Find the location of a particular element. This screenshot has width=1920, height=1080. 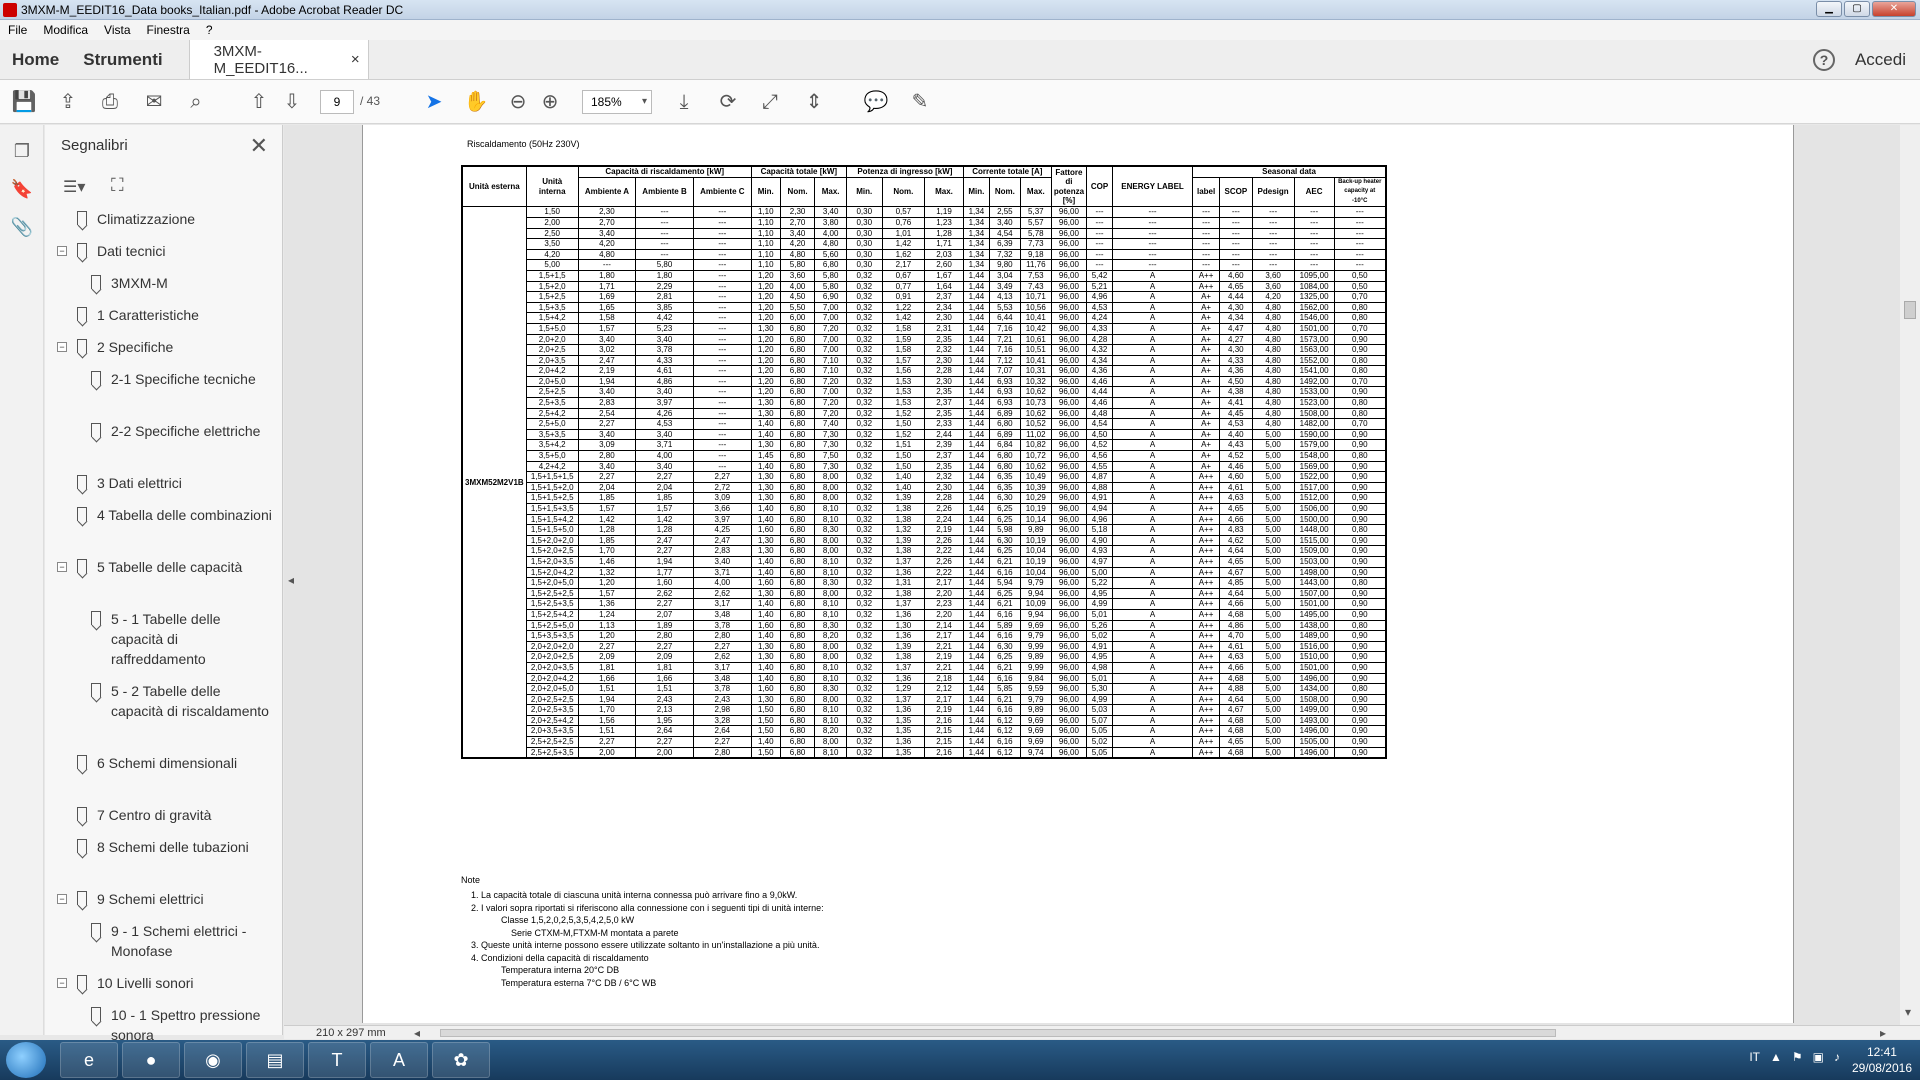

vertical-scroll-thumb is located at coordinates (1910, 310).